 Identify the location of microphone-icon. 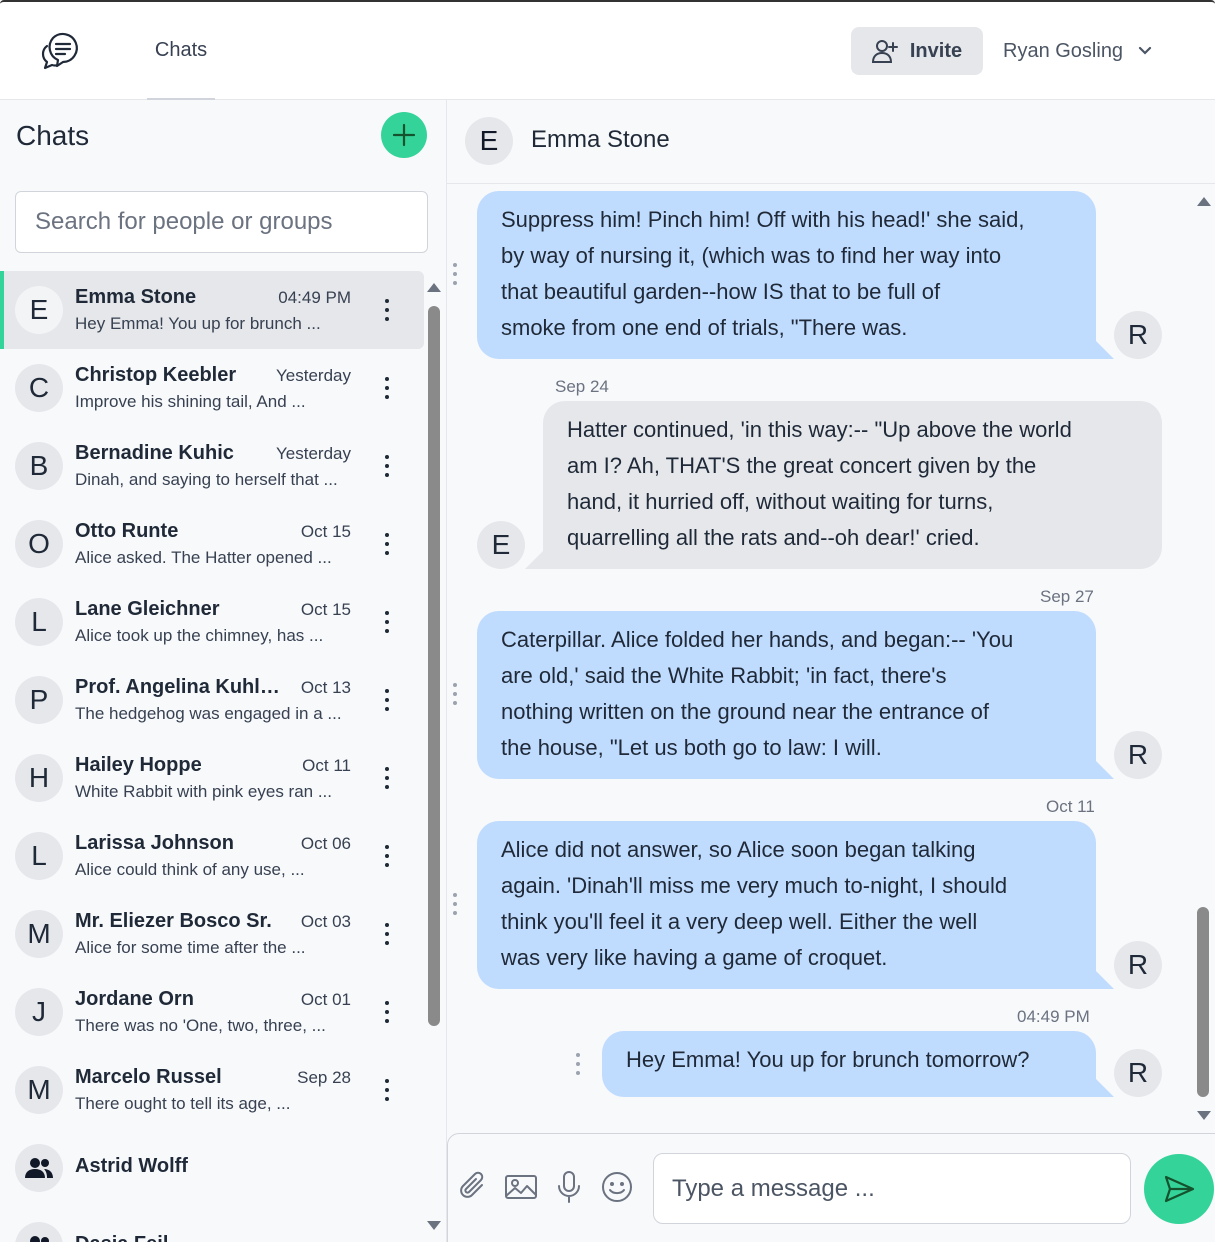
(569, 1187).